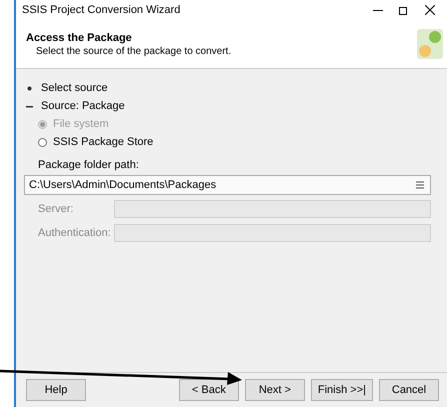 This screenshot has height=407, width=447. Describe the element at coordinates (103, 142) in the screenshot. I see `option-label: SSIS Package Store` at that location.